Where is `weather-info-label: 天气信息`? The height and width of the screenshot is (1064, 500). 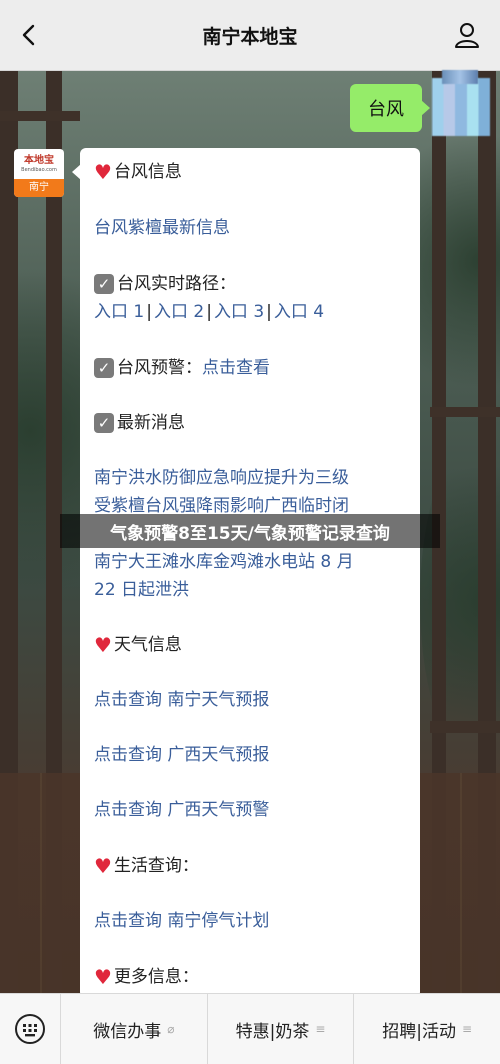 weather-info-label: 天气信息 is located at coordinates (147, 645).